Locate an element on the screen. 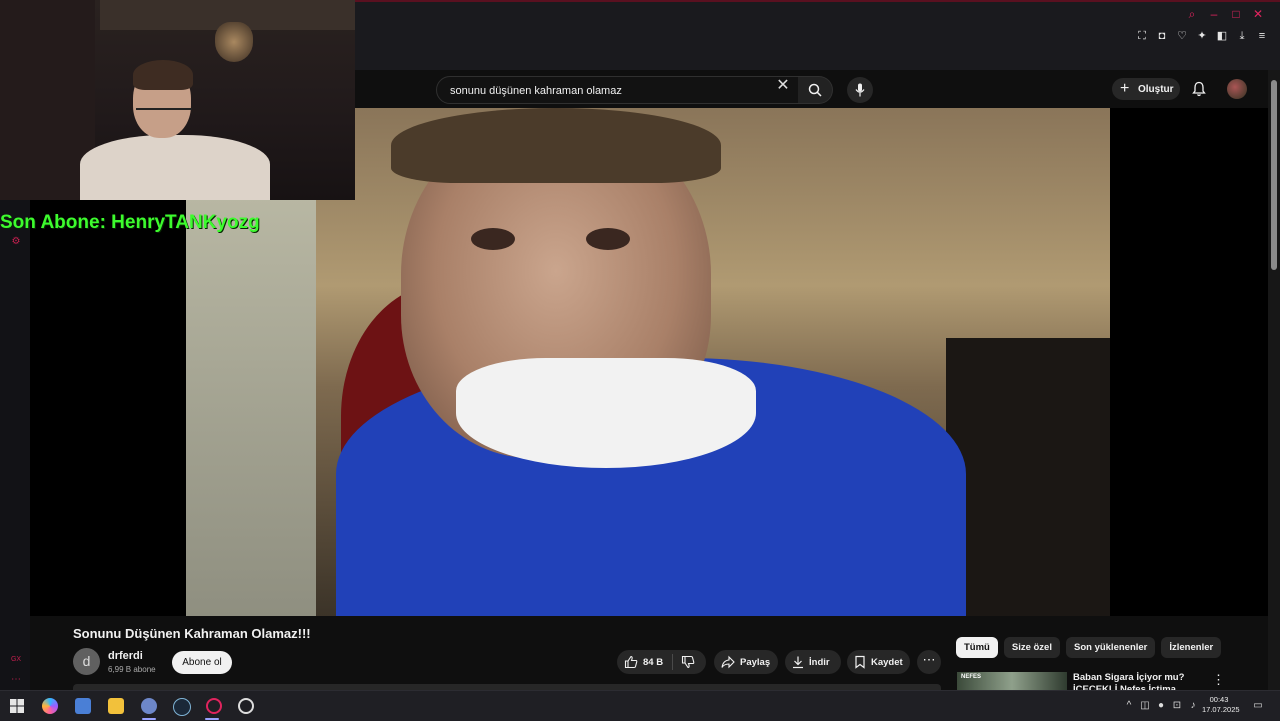 The image size is (1280, 721). streamer-webcam is located at coordinates (177, 100).